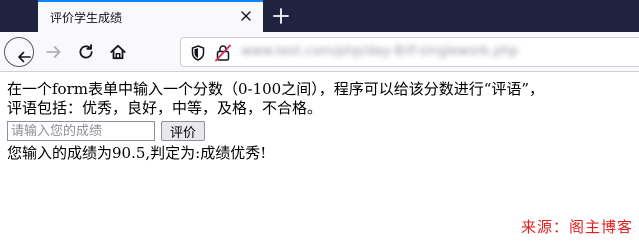 The image size is (639, 241). I want to click on insecure-lock-icon, so click(223, 53).